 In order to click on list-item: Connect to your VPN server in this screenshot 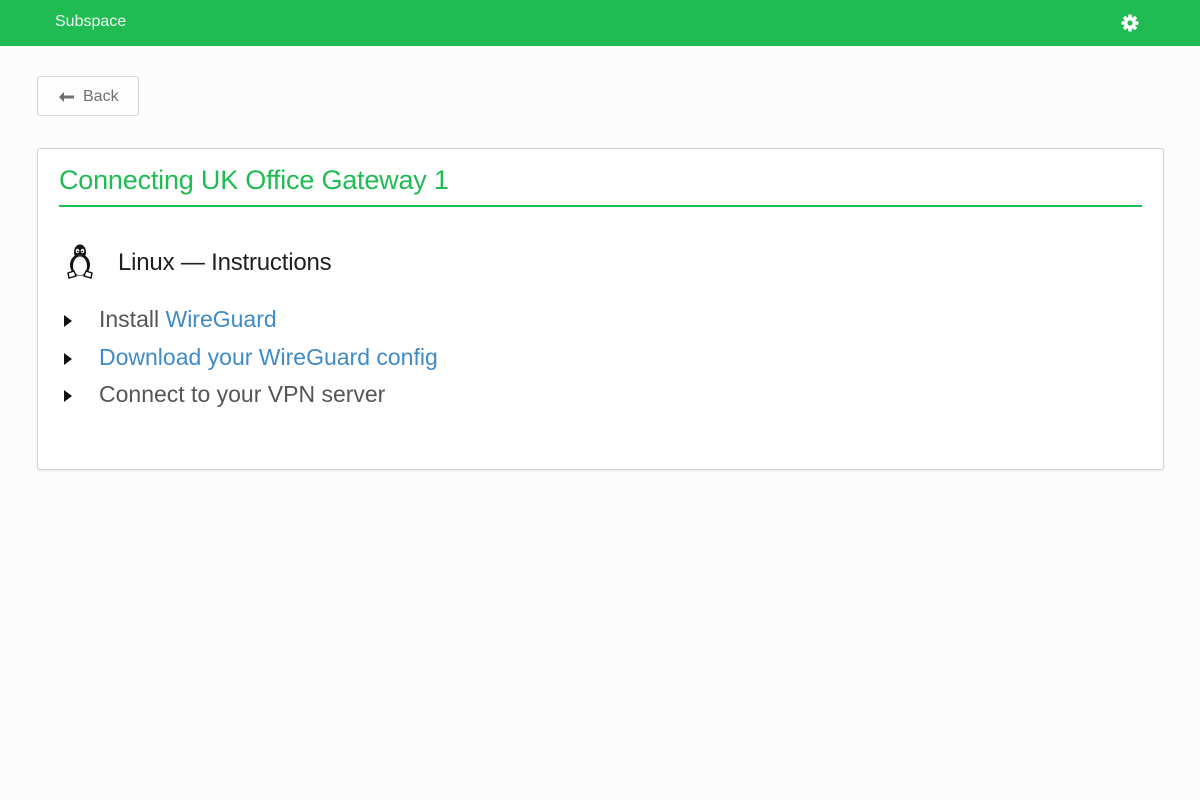, I will do `click(364, 395)`.